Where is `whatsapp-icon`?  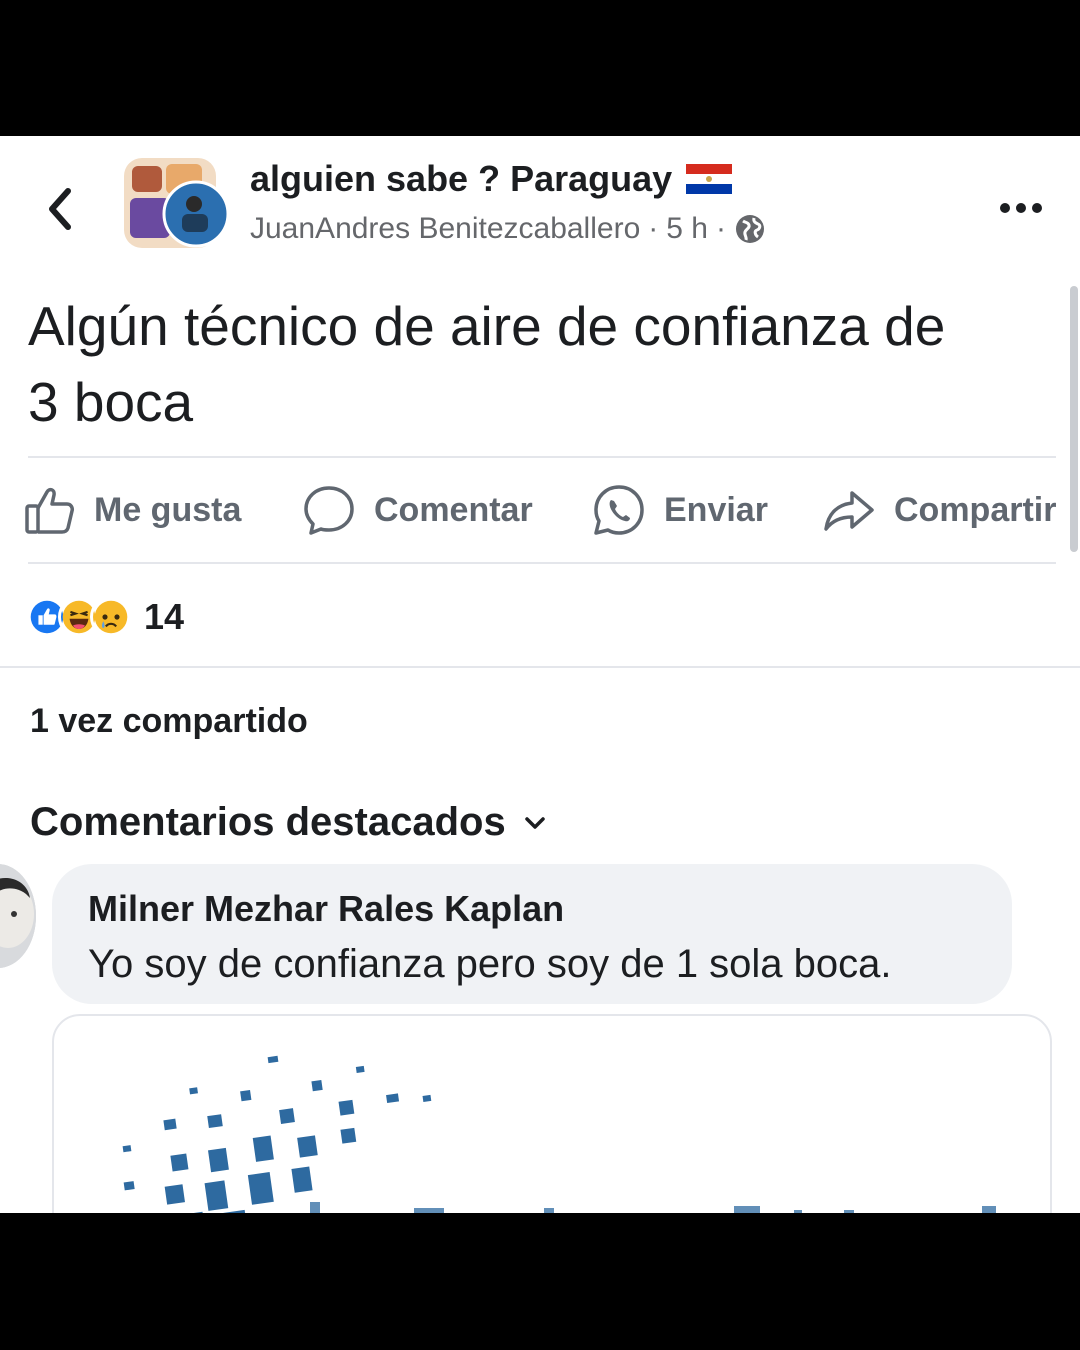
whatsapp-icon is located at coordinates (619, 510).